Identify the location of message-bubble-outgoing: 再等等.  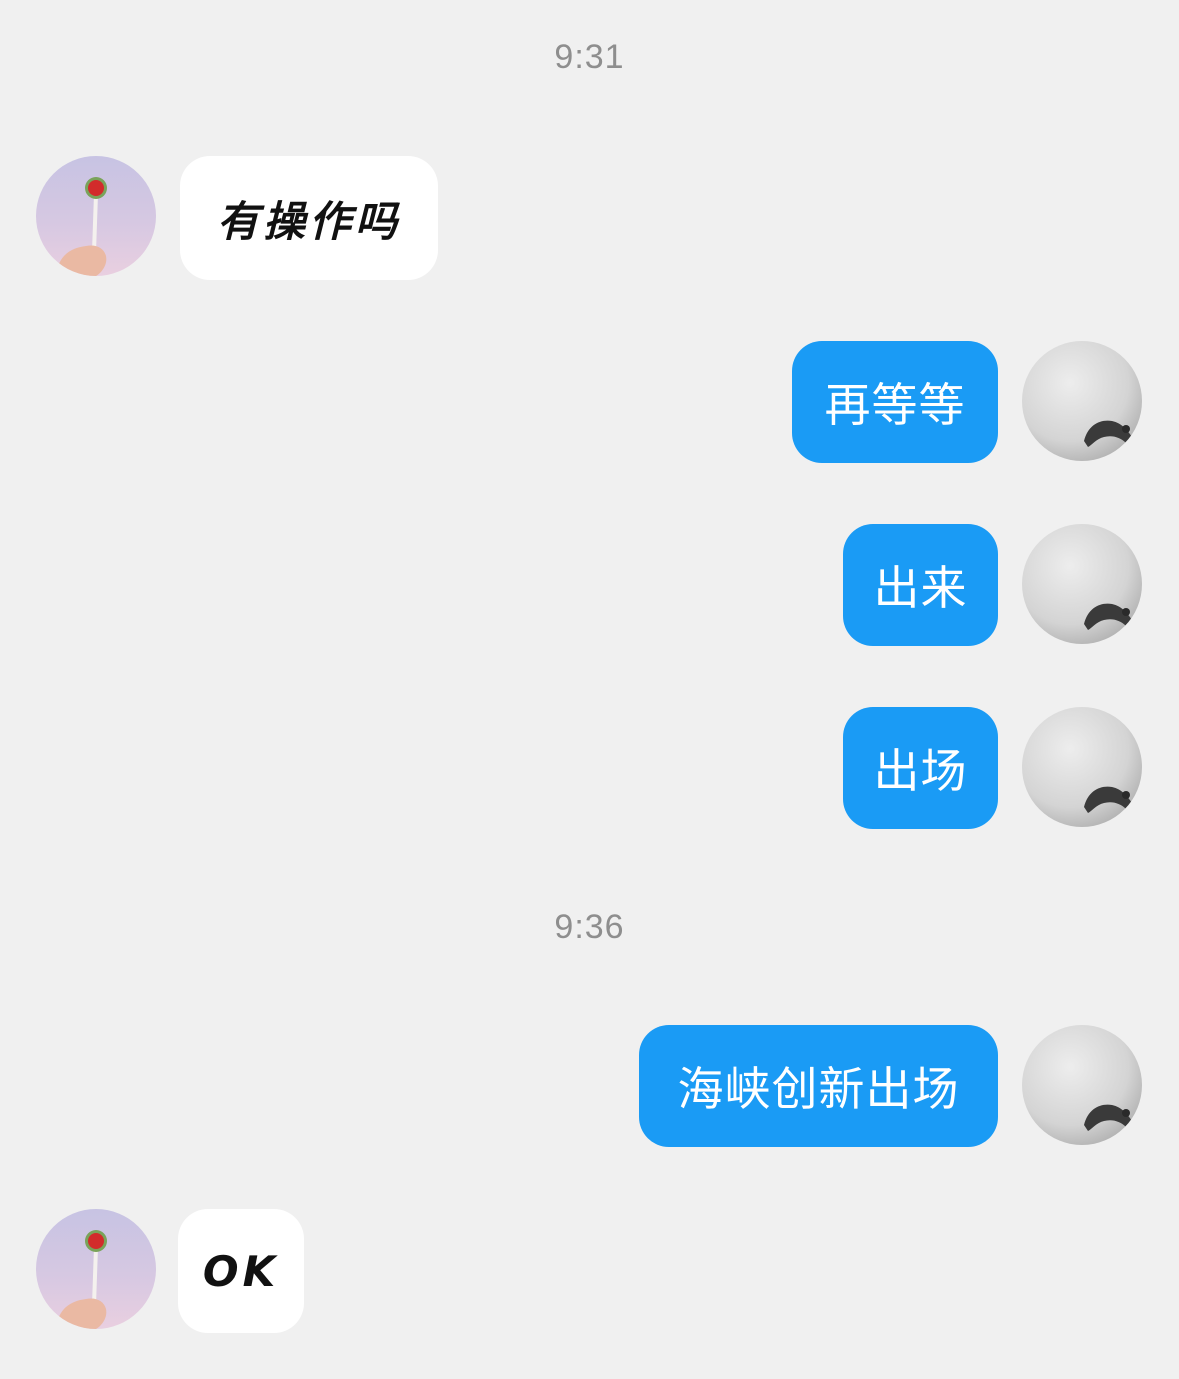
(895, 402).